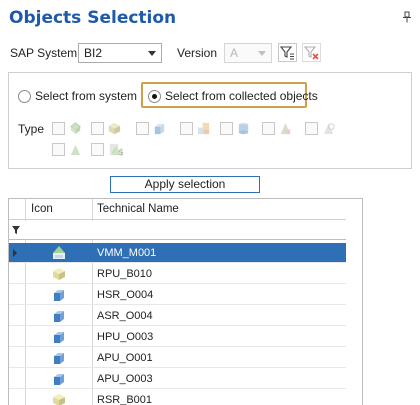 This screenshot has height=405, width=420. I want to click on radio-select-from-system: Select from system, so click(77, 96).